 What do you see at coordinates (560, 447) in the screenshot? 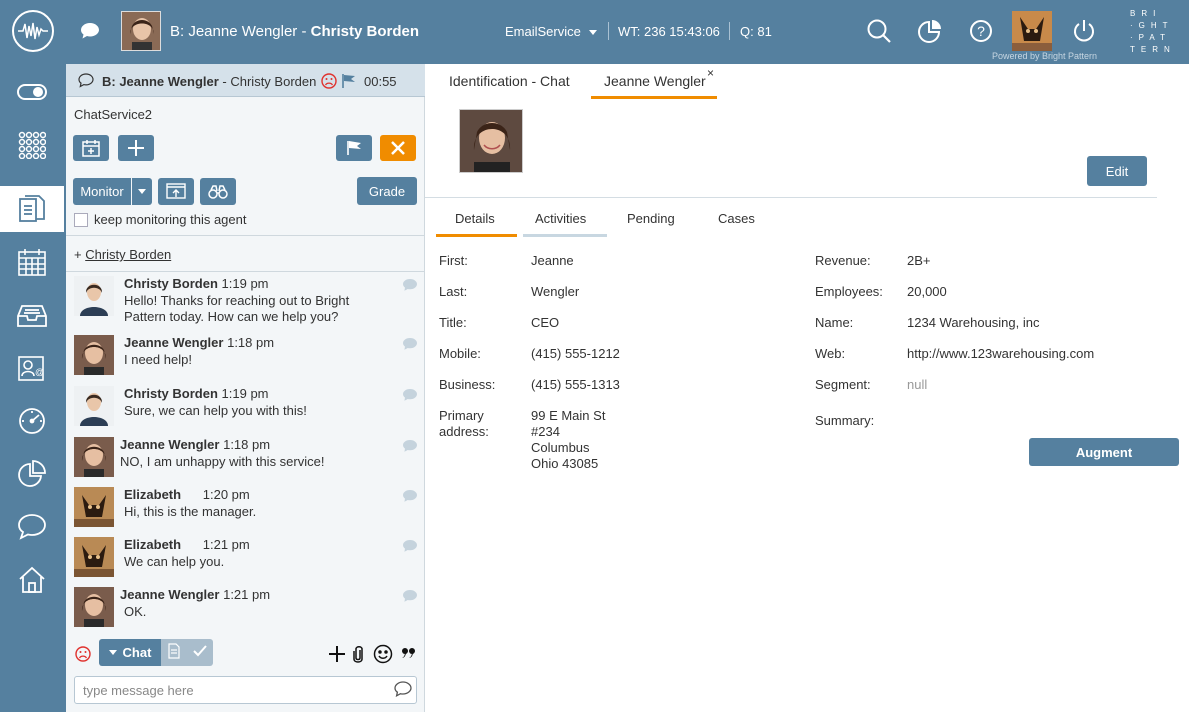
I see `field-value-address-line-3: Columbus` at bounding box center [560, 447].